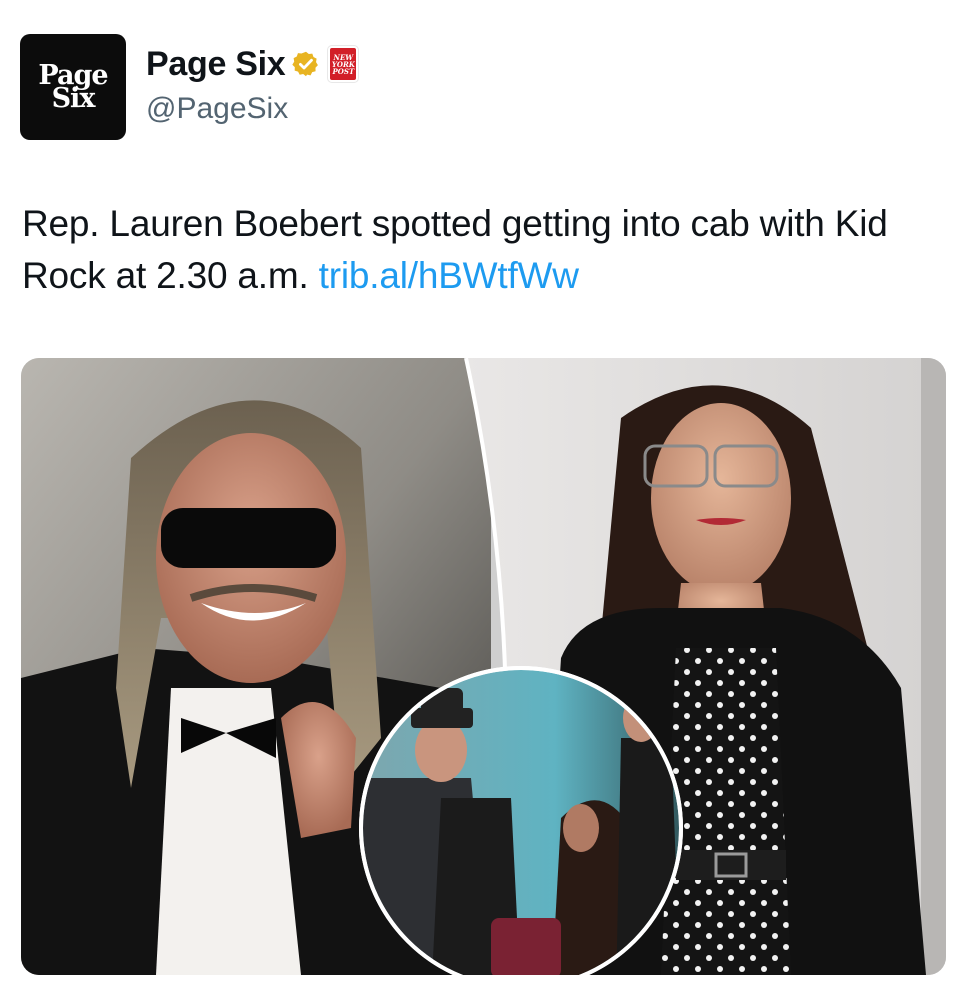 This screenshot has width=966, height=1000. I want to click on page-six-avatar: Page Six, so click(73, 87).